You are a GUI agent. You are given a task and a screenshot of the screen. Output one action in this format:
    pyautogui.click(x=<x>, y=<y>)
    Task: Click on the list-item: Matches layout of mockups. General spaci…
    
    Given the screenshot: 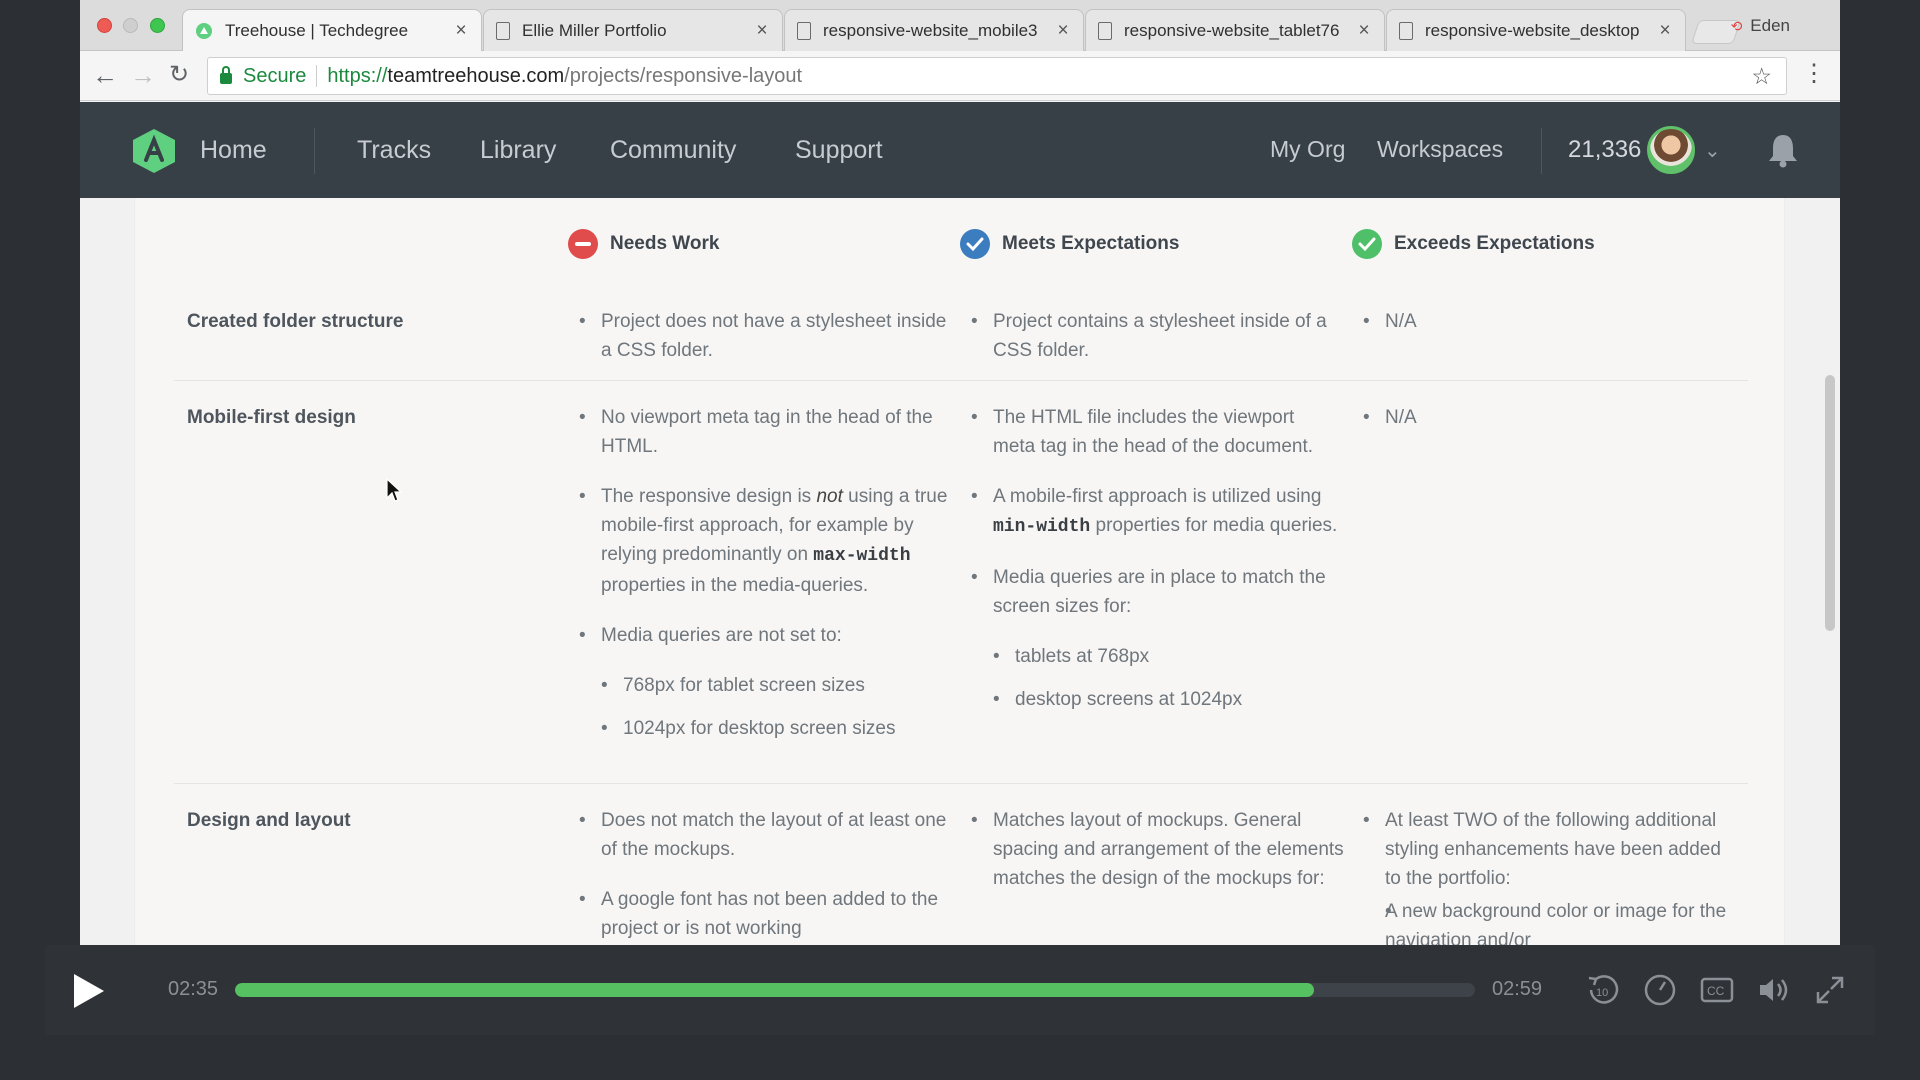 What is the action you would take?
    pyautogui.click(x=1158, y=849)
    